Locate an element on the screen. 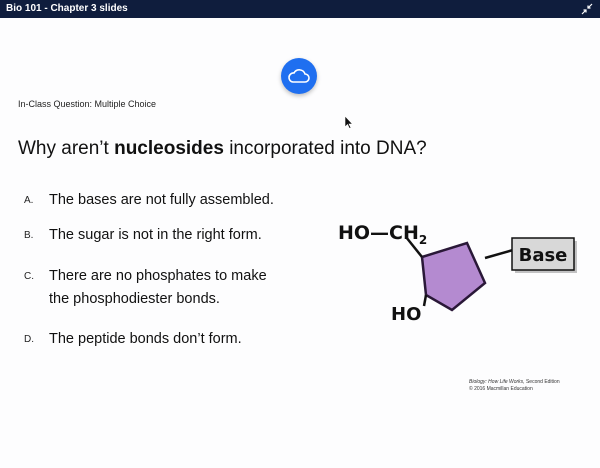 The image size is (600, 468). option-d: D. The peptide bonds don’t form. is located at coordinates (133, 339).